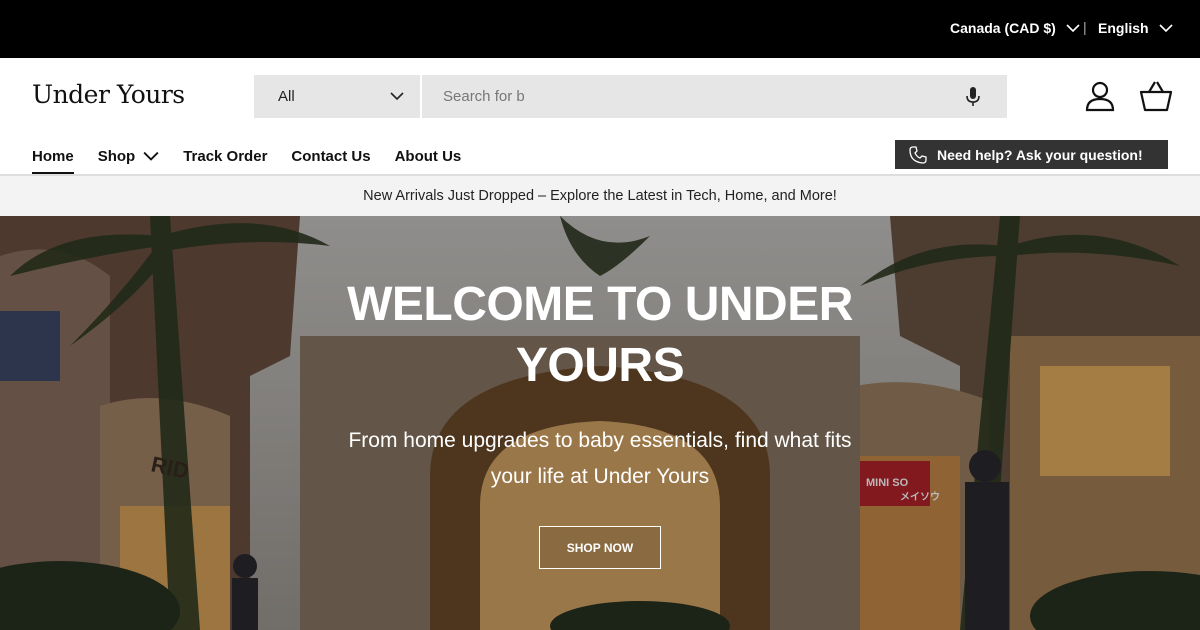  I want to click on nav-item-track-order: Track Order, so click(225, 156).